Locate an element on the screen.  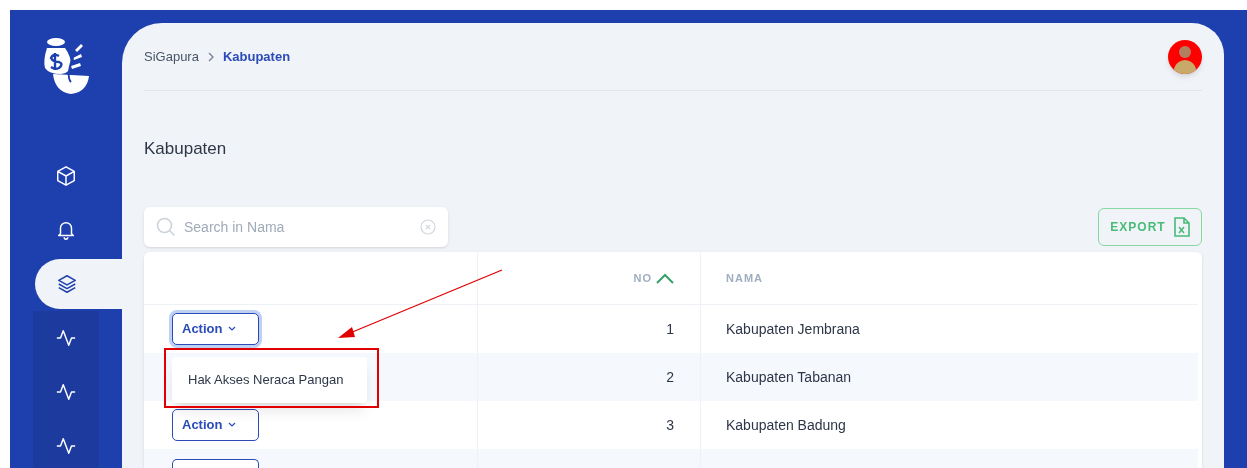
avatar is located at coordinates (1185, 56).